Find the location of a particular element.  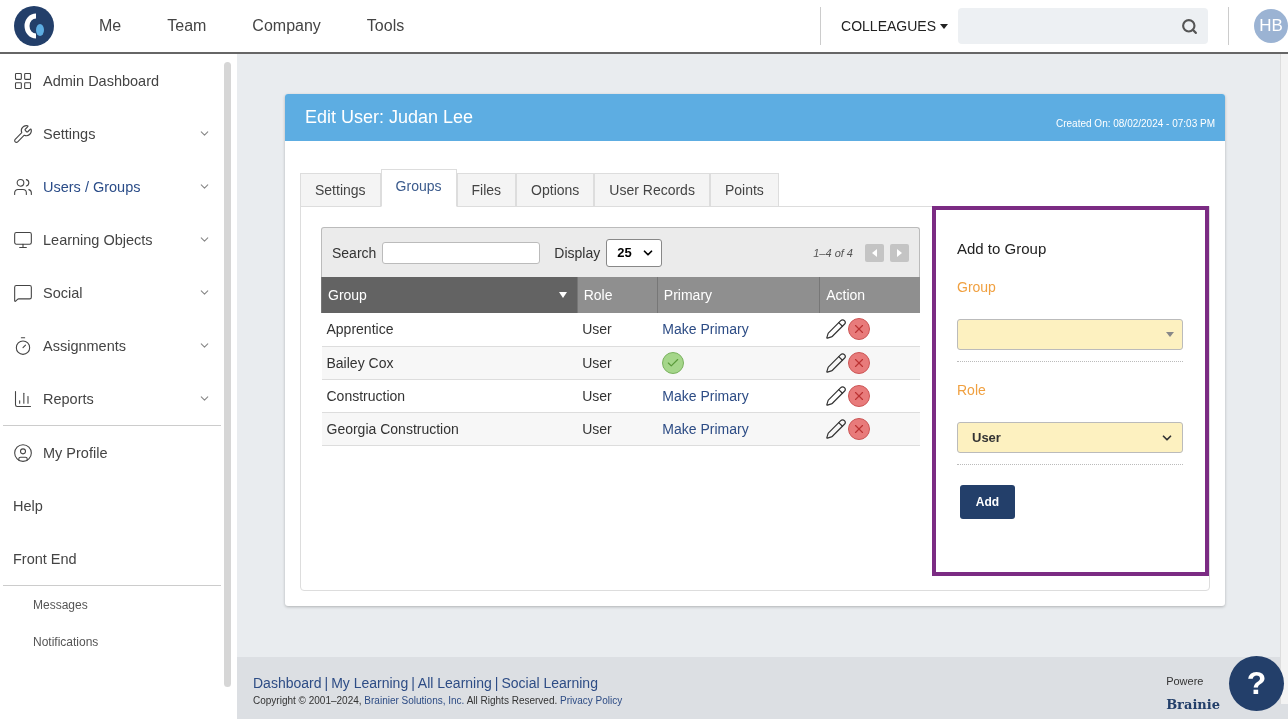

footer-link: Dashboard is located at coordinates (287, 683).